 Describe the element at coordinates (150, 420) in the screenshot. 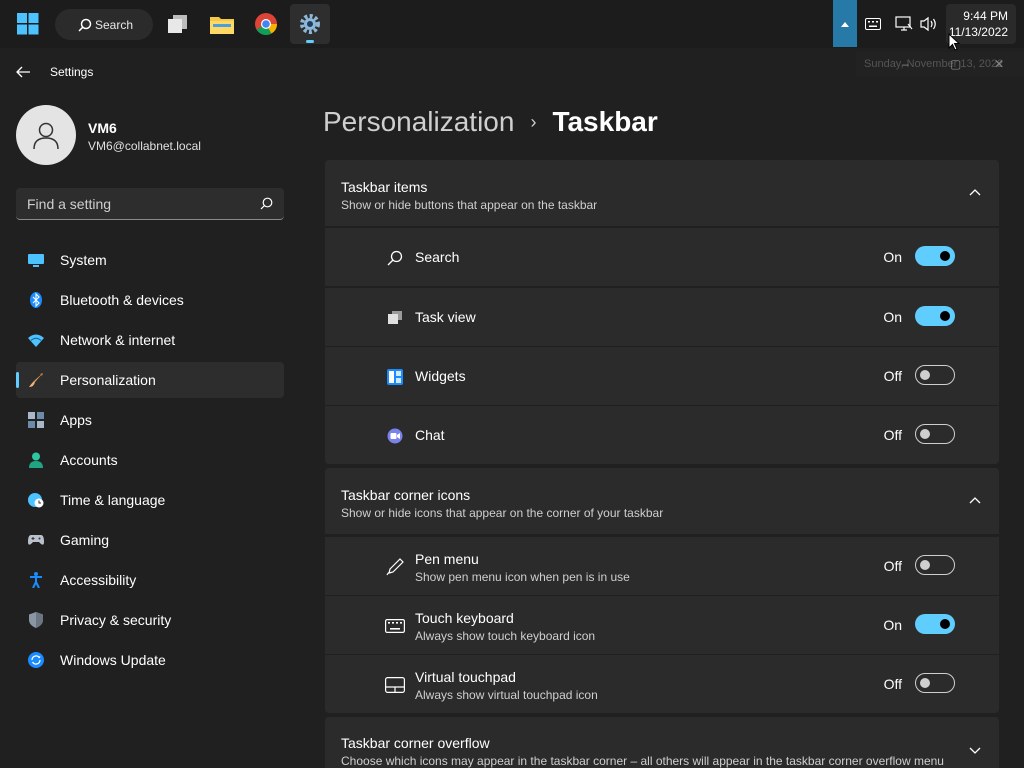

I see `sidebar-item-apps: Apps` at that location.